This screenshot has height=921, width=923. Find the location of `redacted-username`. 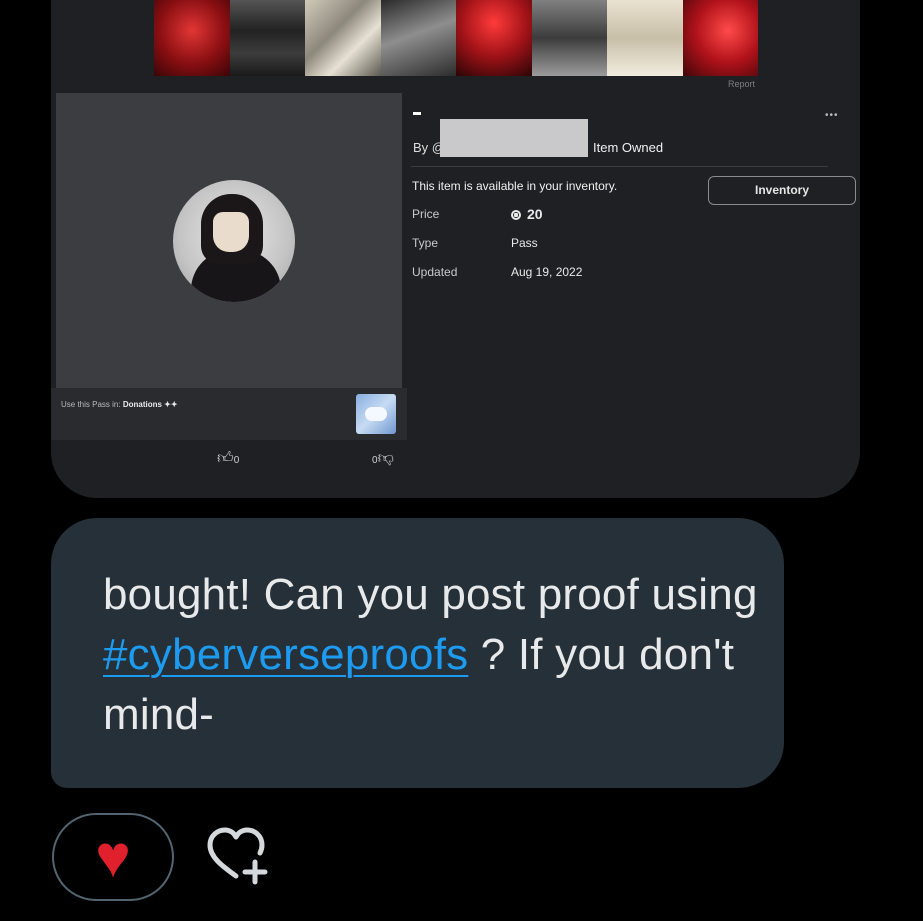

redacted-username is located at coordinates (514, 138).